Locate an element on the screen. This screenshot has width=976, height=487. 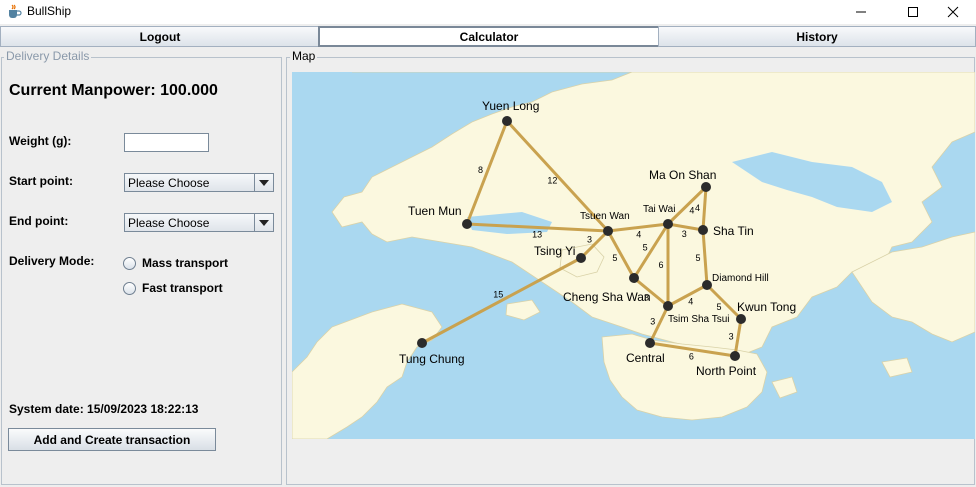
map-title: Map is located at coordinates (304, 56).